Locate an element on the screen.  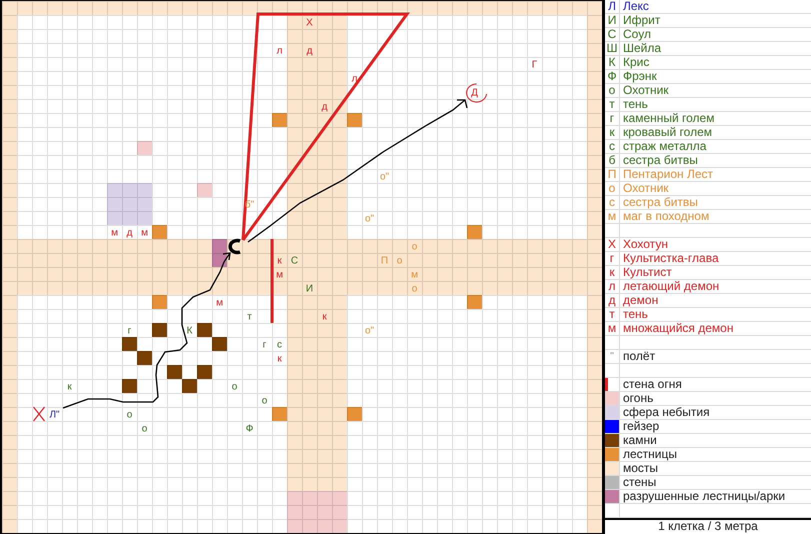
legend-label: Шейла is located at coordinates (642, 48).